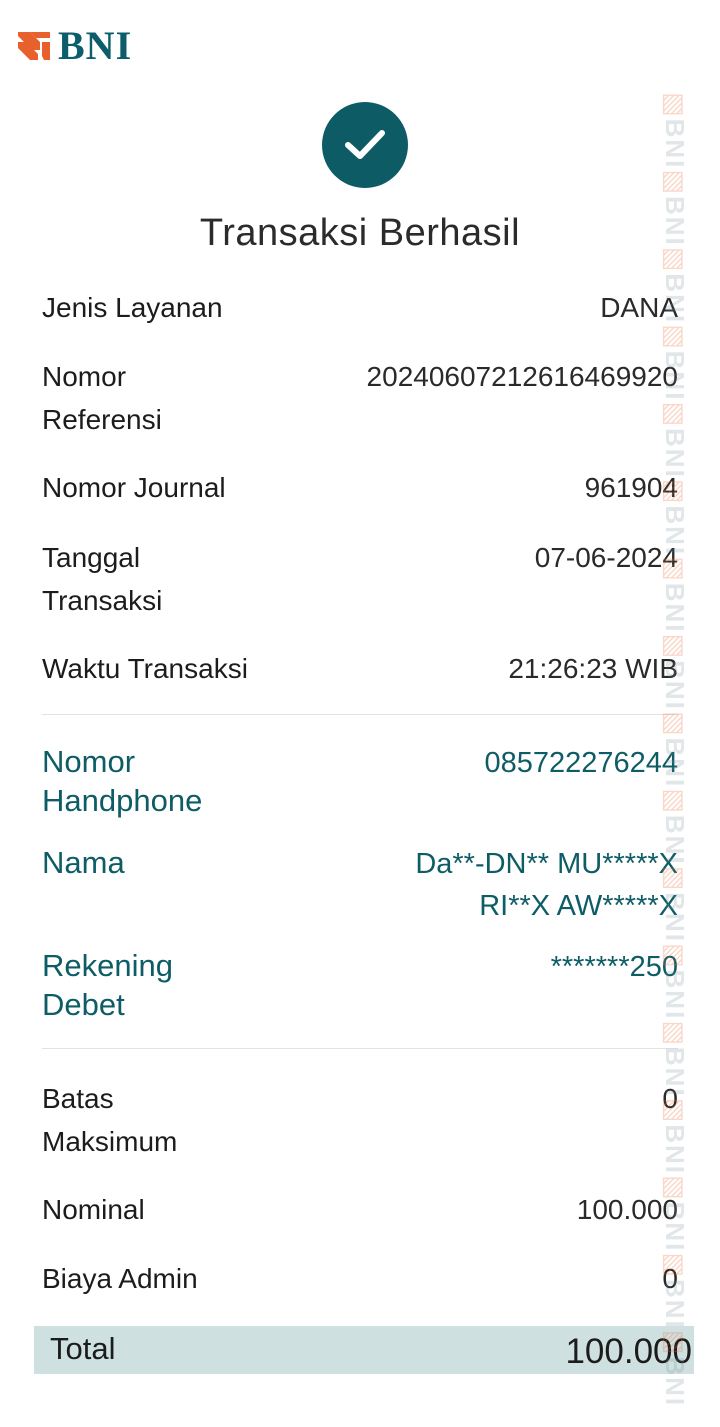  What do you see at coordinates (34, 46) in the screenshot?
I see `bni-logo-mark-icon` at bounding box center [34, 46].